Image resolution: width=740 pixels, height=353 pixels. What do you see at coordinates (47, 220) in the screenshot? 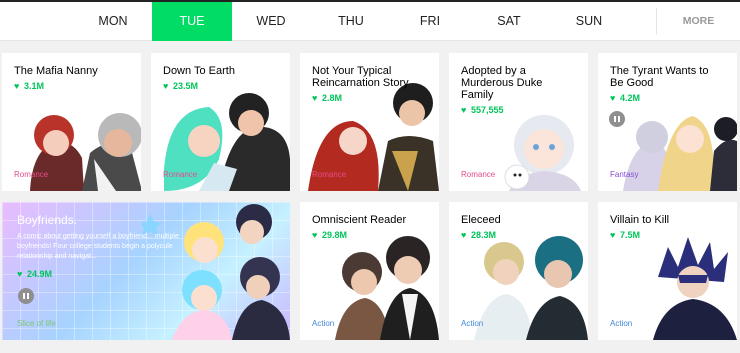
I see `comic-title: Boyfriends.` at bounding box center [47, 220].